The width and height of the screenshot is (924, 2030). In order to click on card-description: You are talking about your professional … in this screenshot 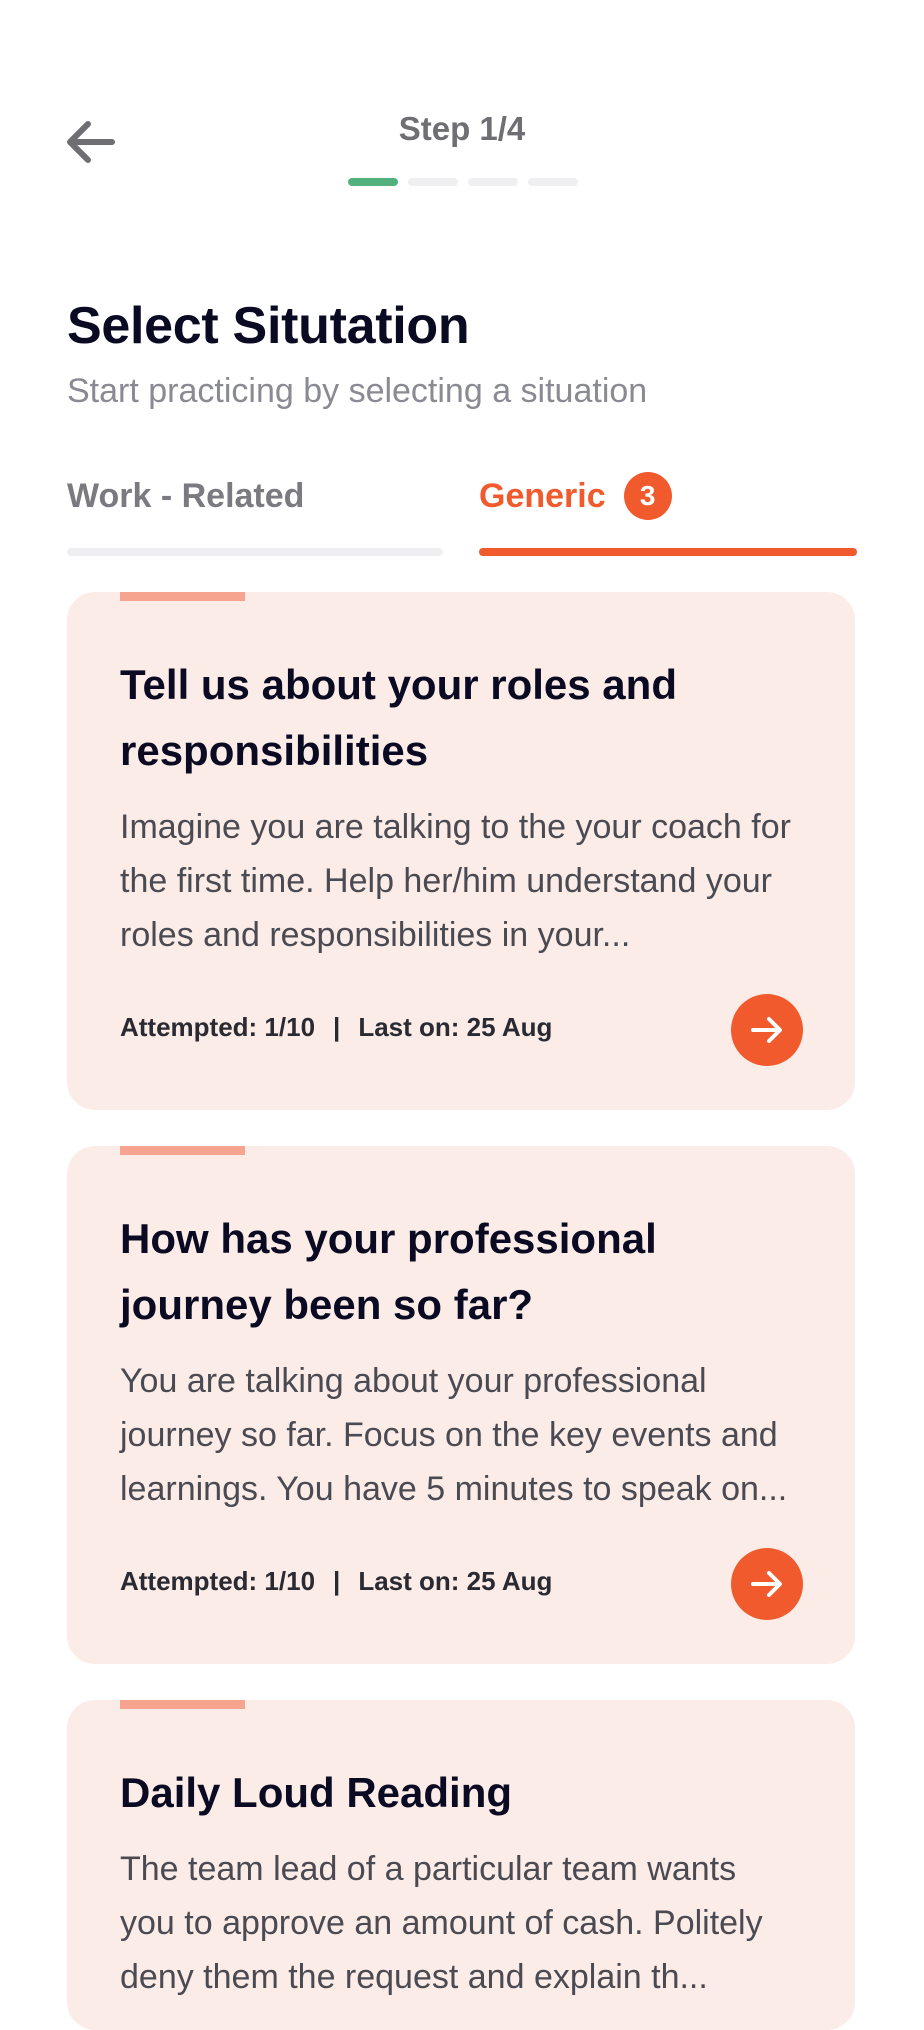, I will do `click(454, 1435)`.